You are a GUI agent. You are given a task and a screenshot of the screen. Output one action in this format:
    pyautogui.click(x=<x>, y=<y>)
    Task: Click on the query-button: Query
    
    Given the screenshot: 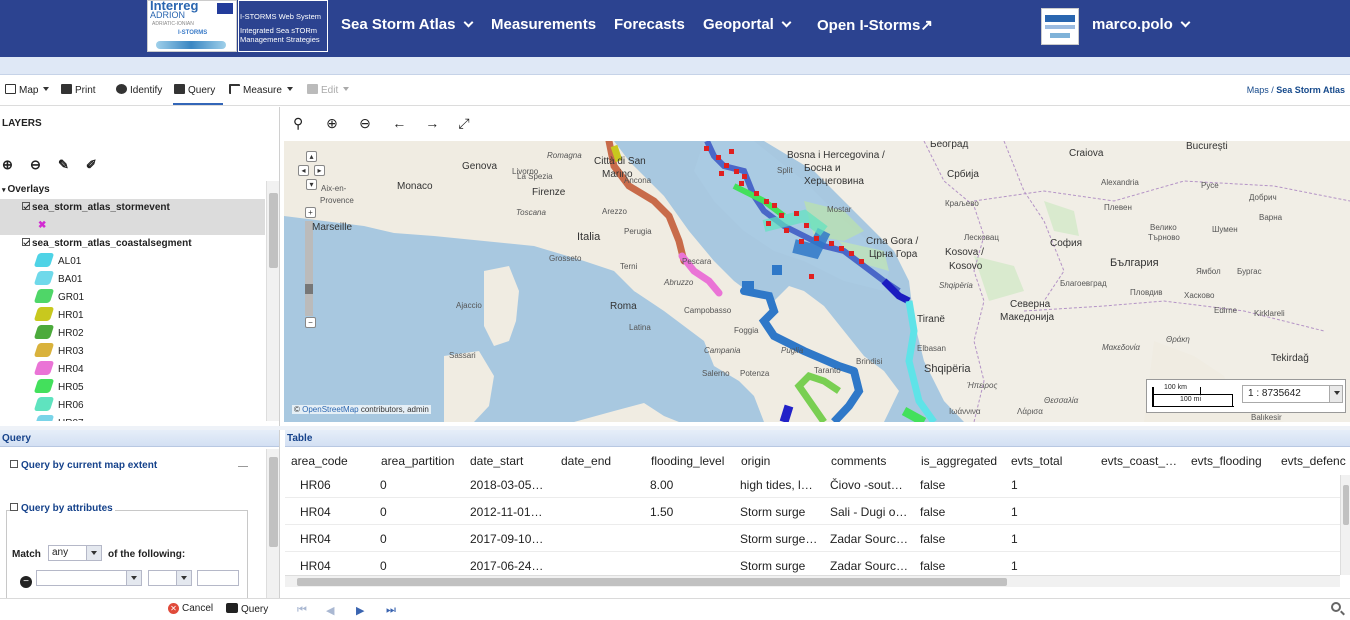 What is the action you would take?
    pyautogui.click(x=194, y=90)
    